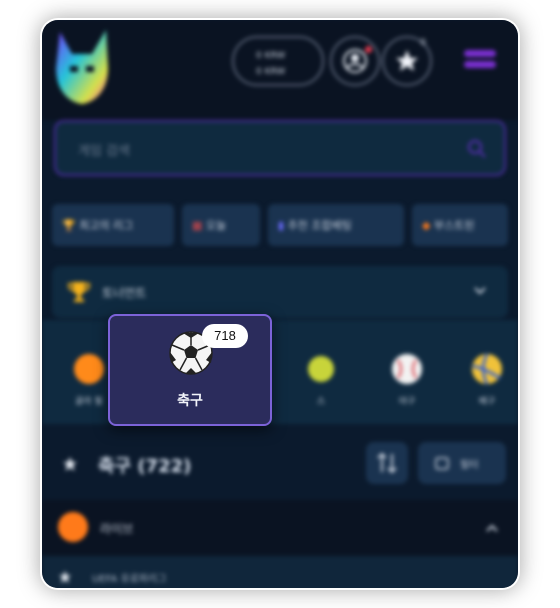 The image size is (560, 608). What do you see at coordinates (124, 293) in the screenshot?
I see `tournament-label: 토너먼트` at bounding box center [124, 293].